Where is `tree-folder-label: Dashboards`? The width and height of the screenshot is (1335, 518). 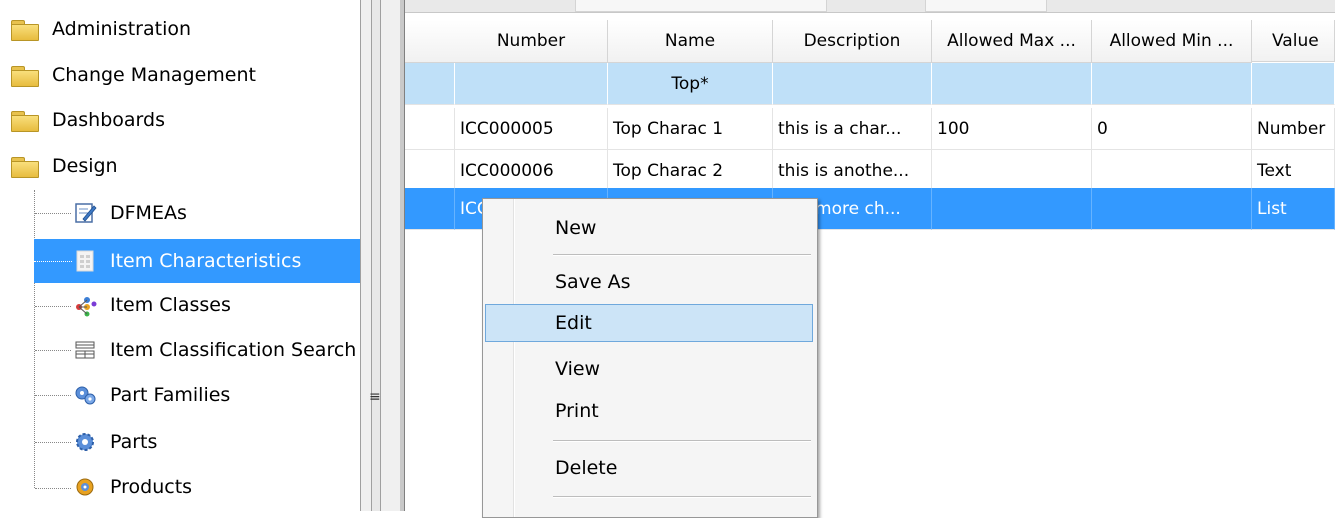
tree-folder-label: Dashboards is located at coordinates (108, 120).